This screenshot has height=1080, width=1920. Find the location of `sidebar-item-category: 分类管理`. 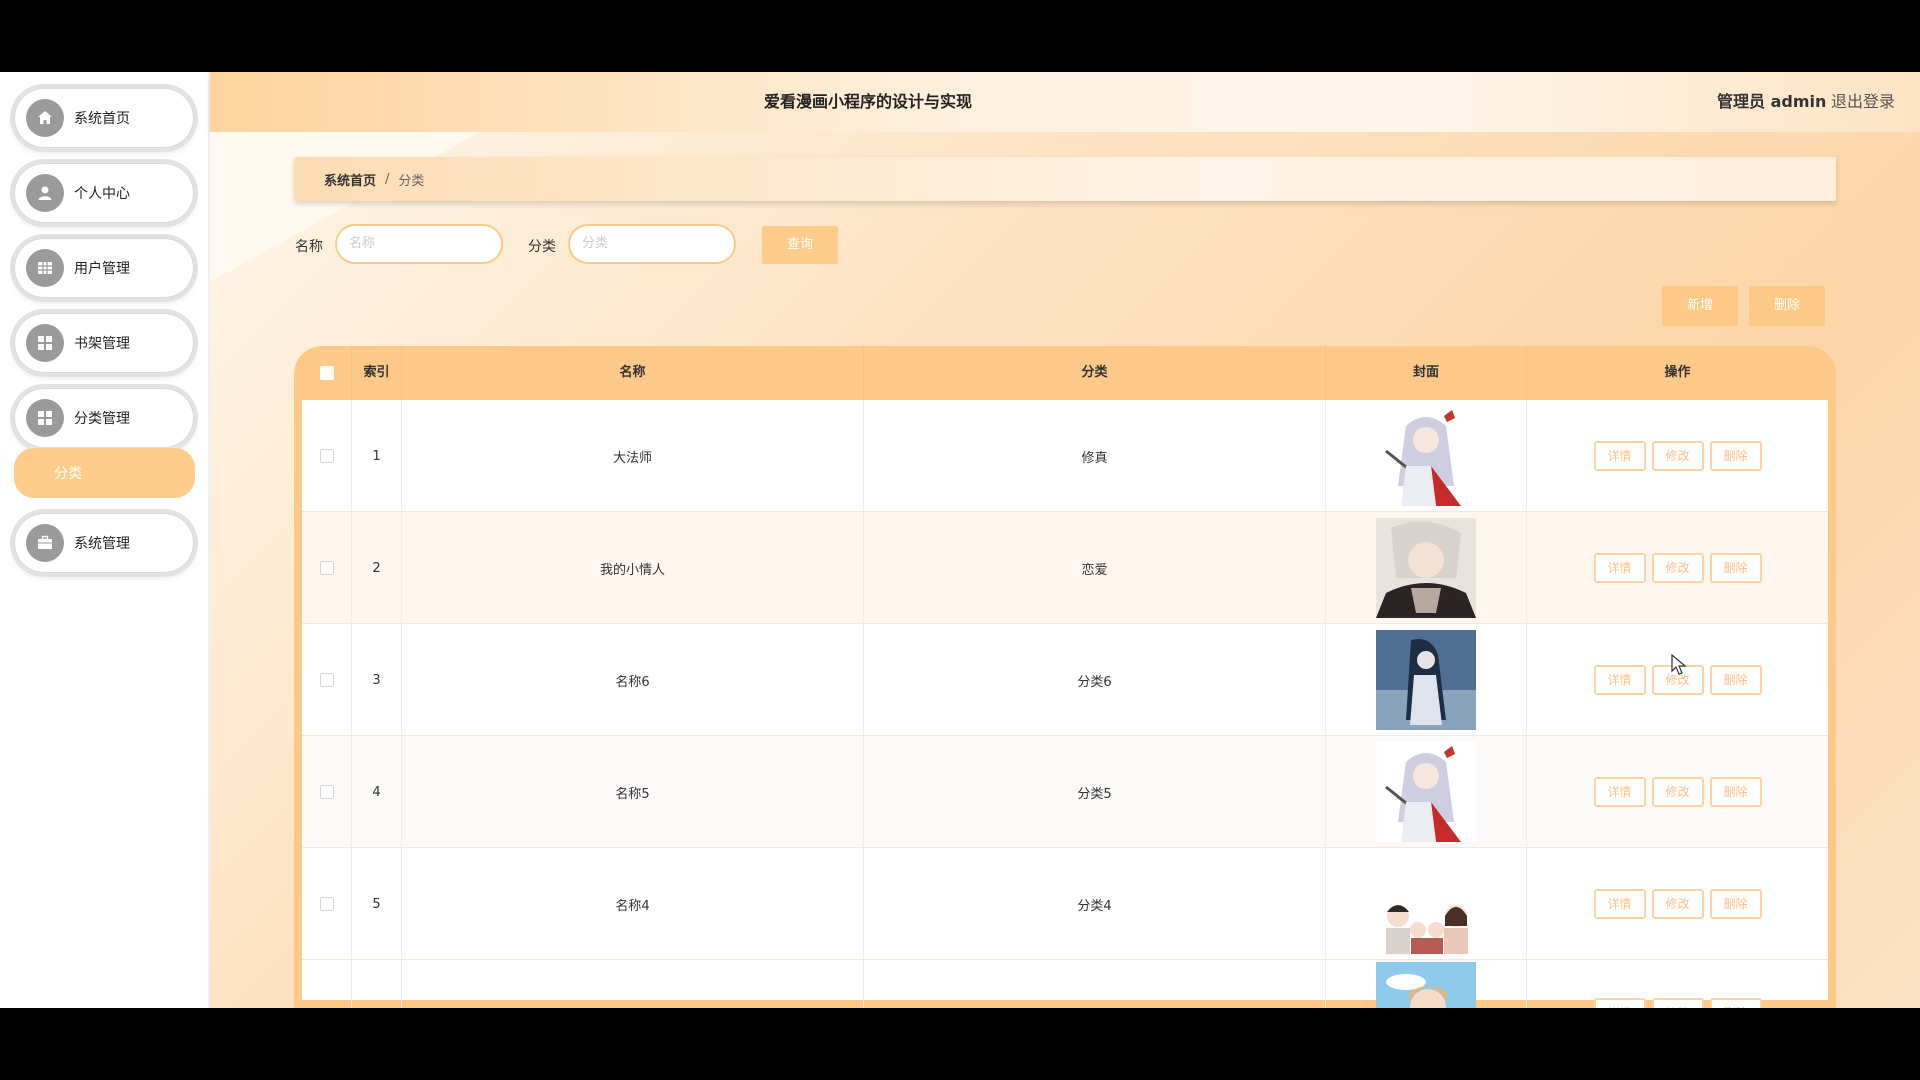

sidebar-item-category: 分类管理 is located at coordinates (104, 418).